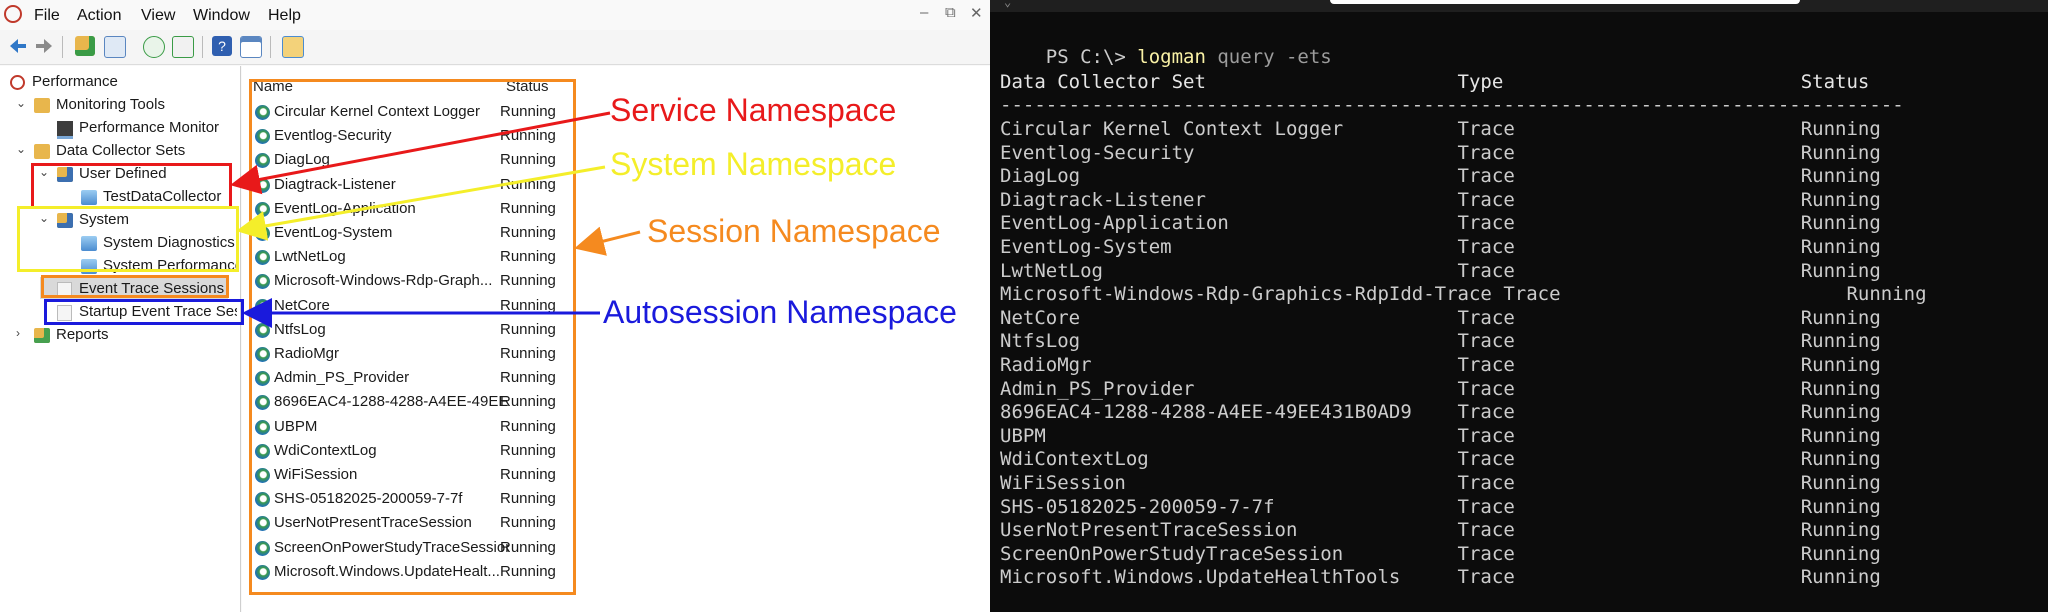  What do you see at coordinates (607, 241) in the screenshot?
I see `session-arrow` at bounding box center [607, 241].